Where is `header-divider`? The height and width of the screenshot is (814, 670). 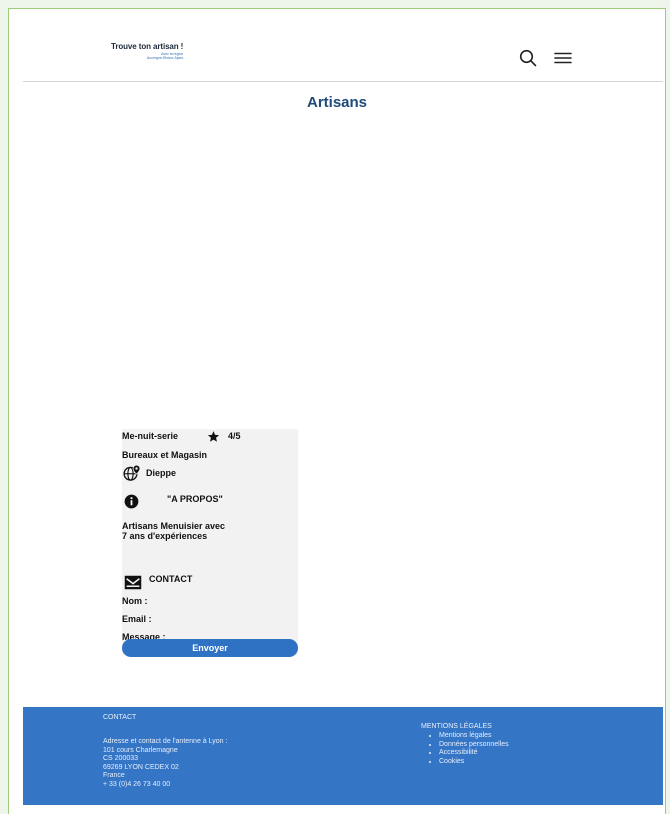
header-divider is located at coordinates (343, 81).